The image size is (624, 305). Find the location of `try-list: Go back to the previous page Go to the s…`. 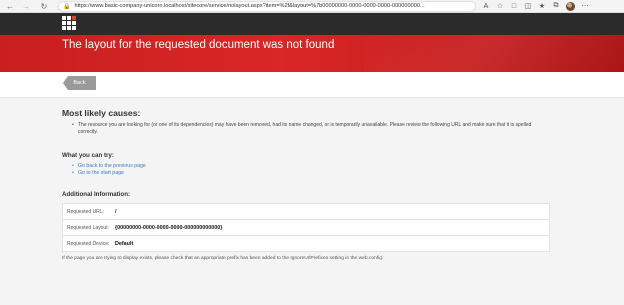

try-list: Go back to the previous page Go to the s… is located at coordinates (109, 170).